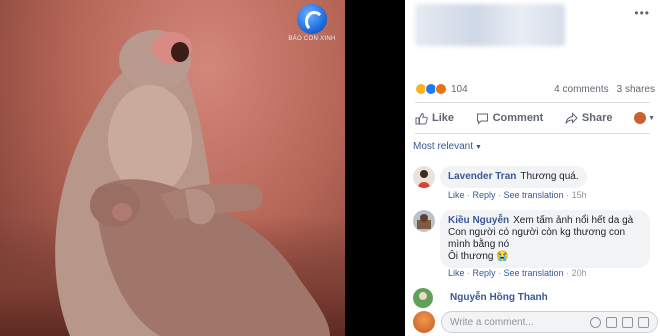  What do you see at coordinates (573, 220) in the screenshot?
I see `comment-text-line-1: Xem tấm ảnh nổi hết da gà` at bounding box center [573, 220].